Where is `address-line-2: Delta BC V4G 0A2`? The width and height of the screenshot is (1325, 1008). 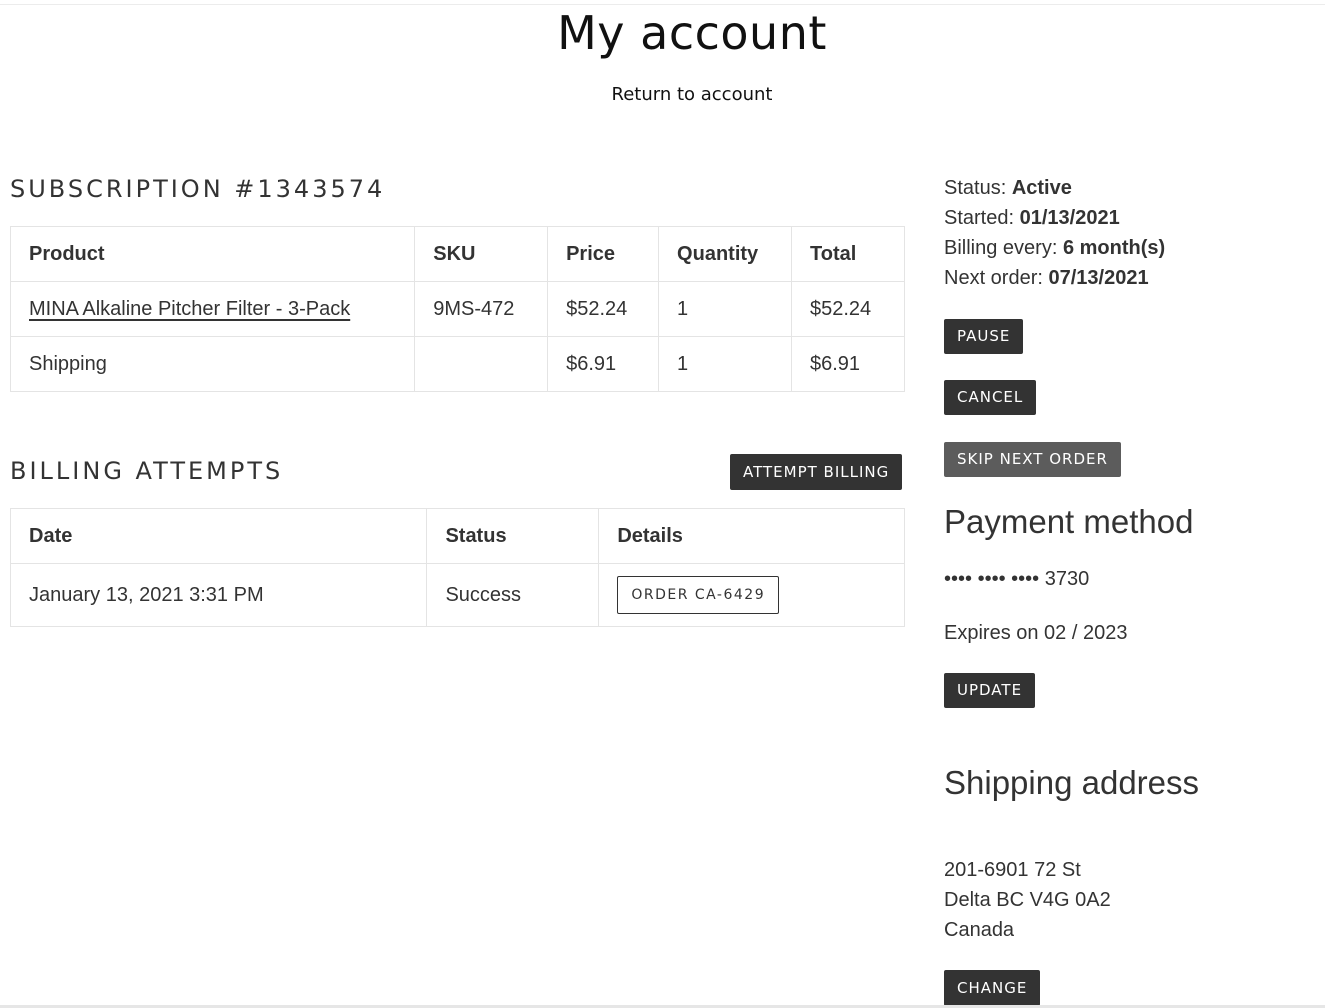
address-line-2: Delta BC V4G 0A2 is located at coordinates (1027, 900).